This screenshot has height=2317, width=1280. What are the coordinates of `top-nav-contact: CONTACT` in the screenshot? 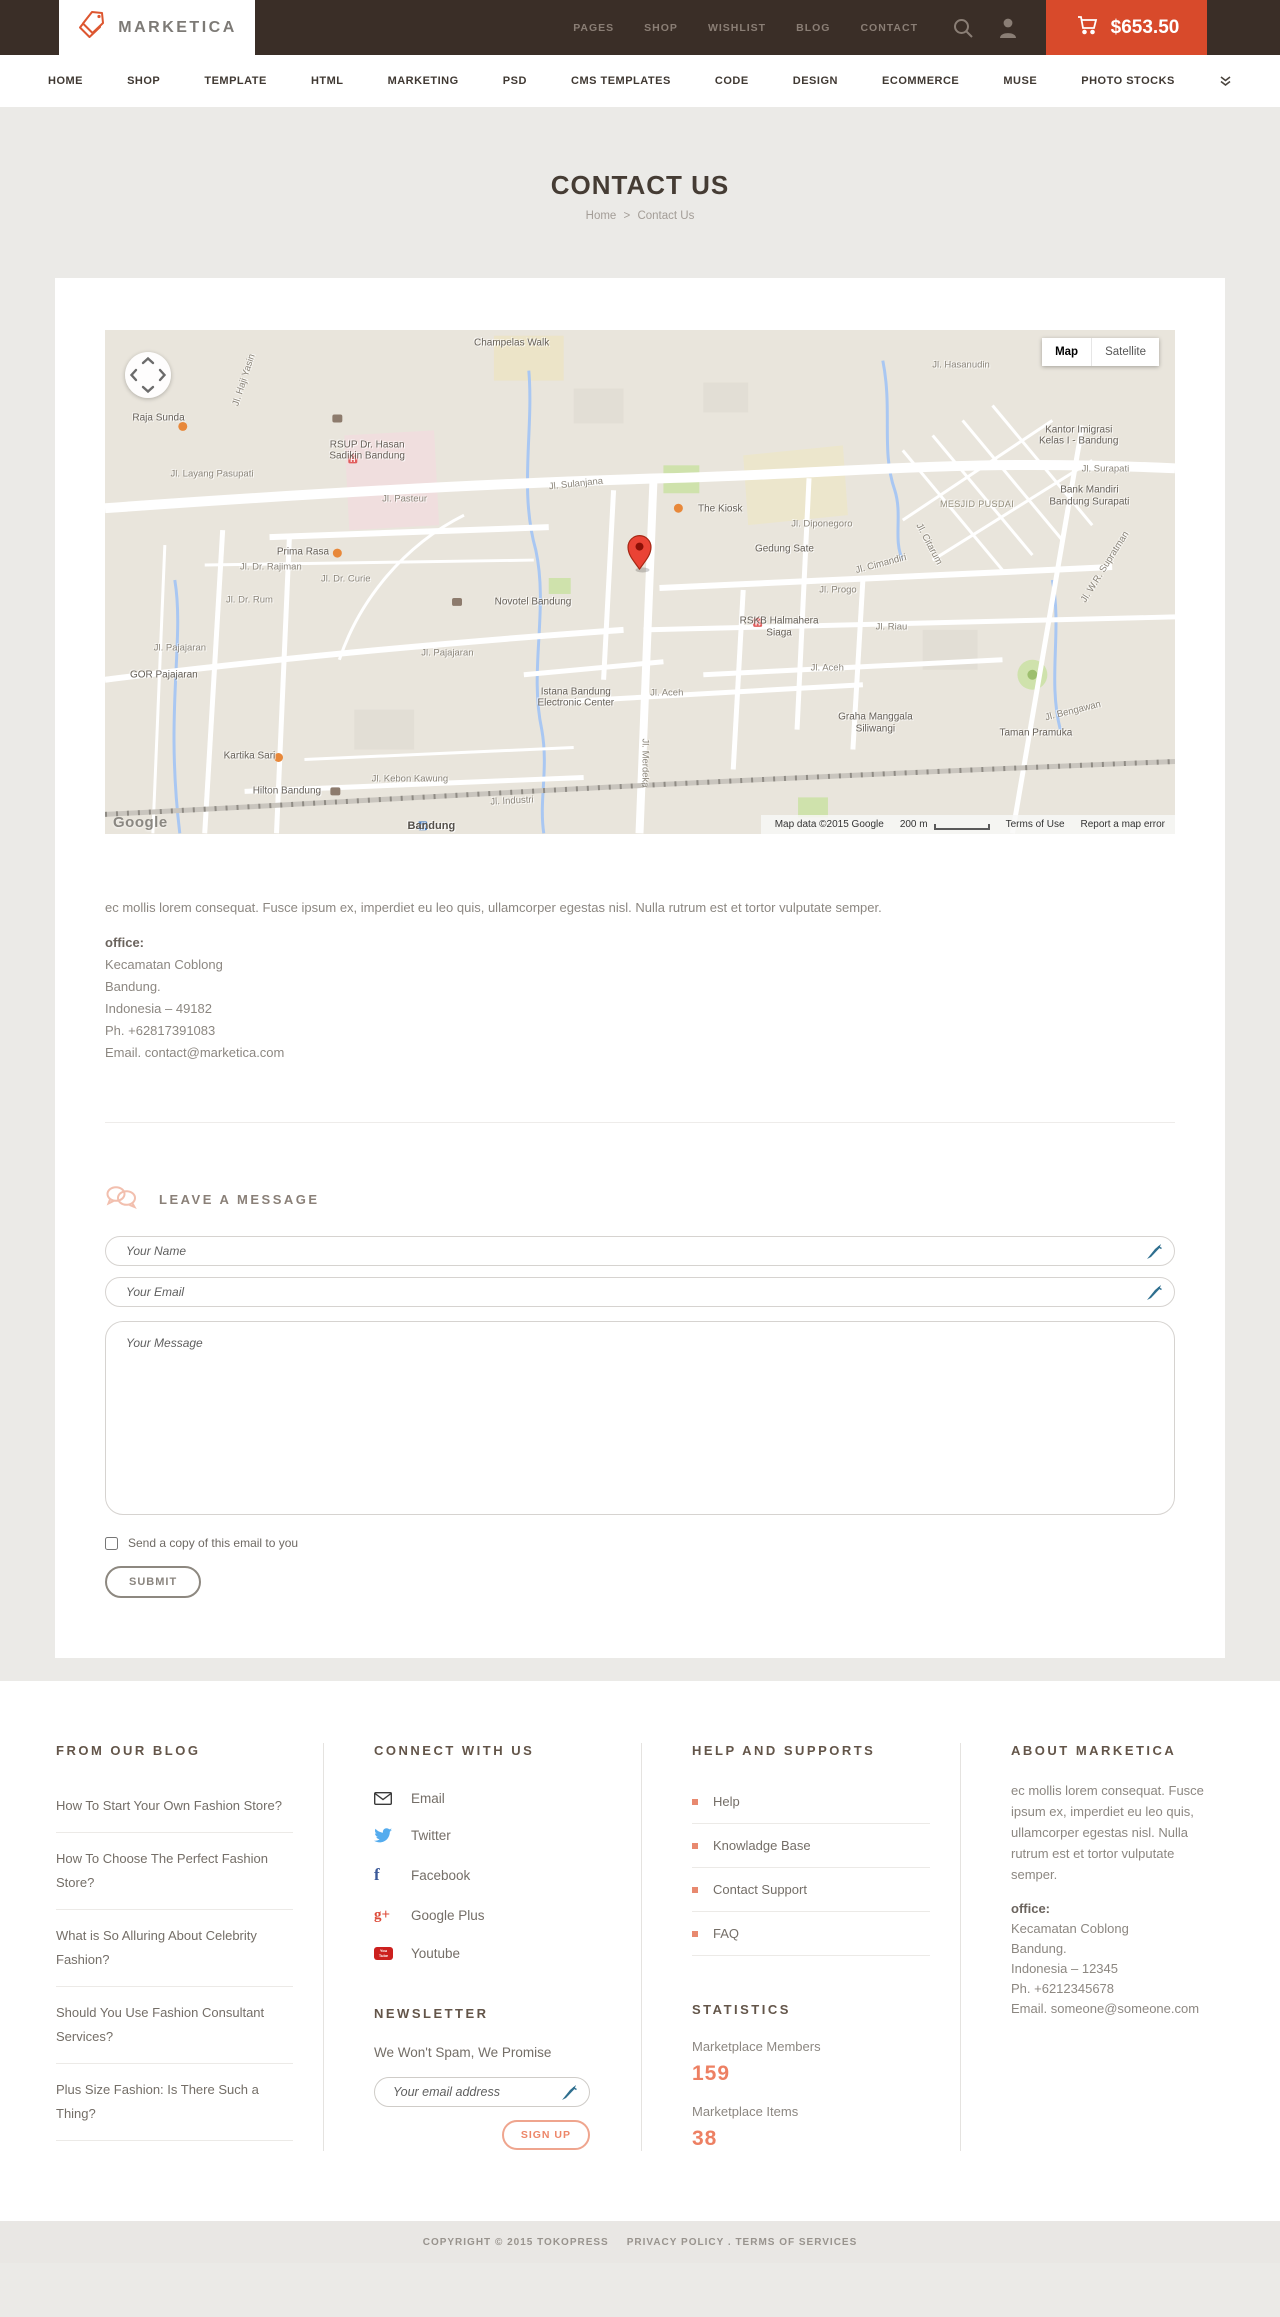 It's located at (889, 28).